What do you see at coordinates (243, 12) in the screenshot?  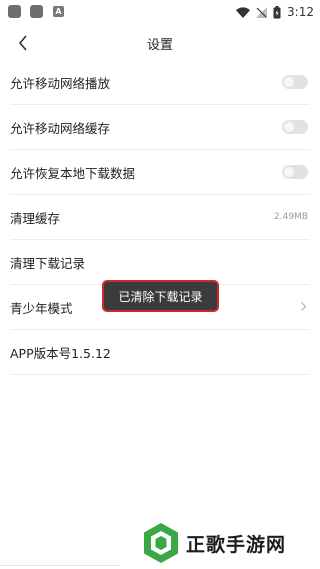 I see `wifi-icon` at bounding box center [243, 12].